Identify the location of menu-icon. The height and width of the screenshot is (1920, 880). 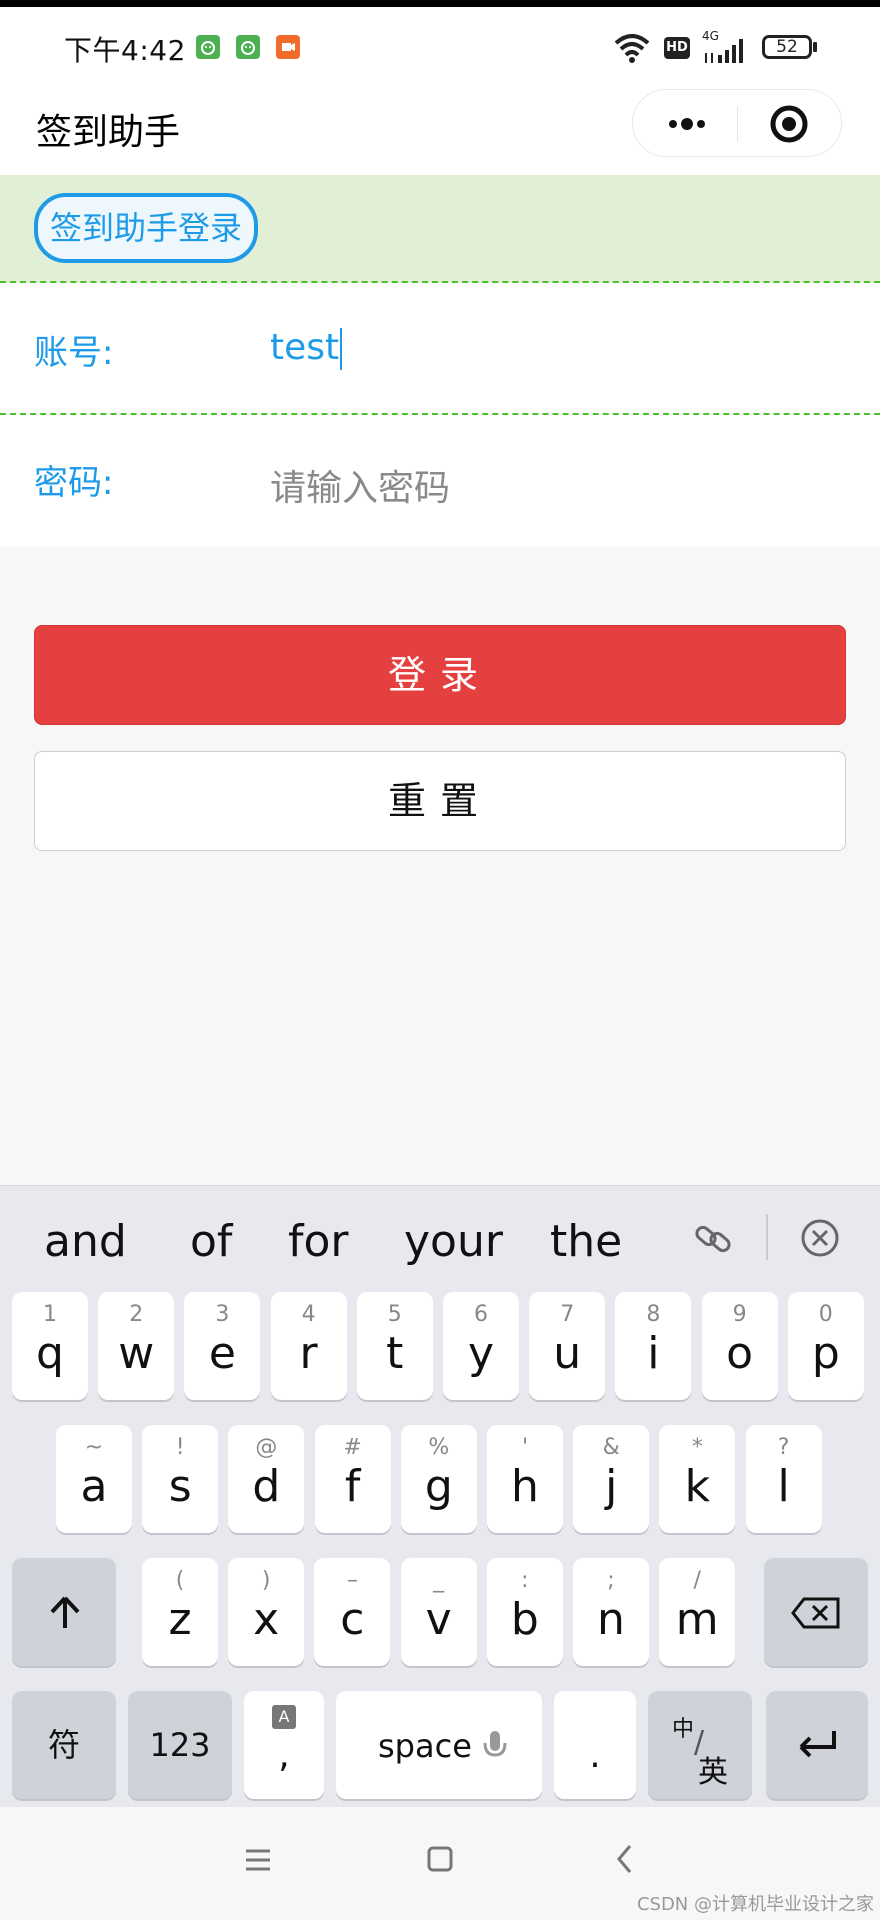
(258, 1862).